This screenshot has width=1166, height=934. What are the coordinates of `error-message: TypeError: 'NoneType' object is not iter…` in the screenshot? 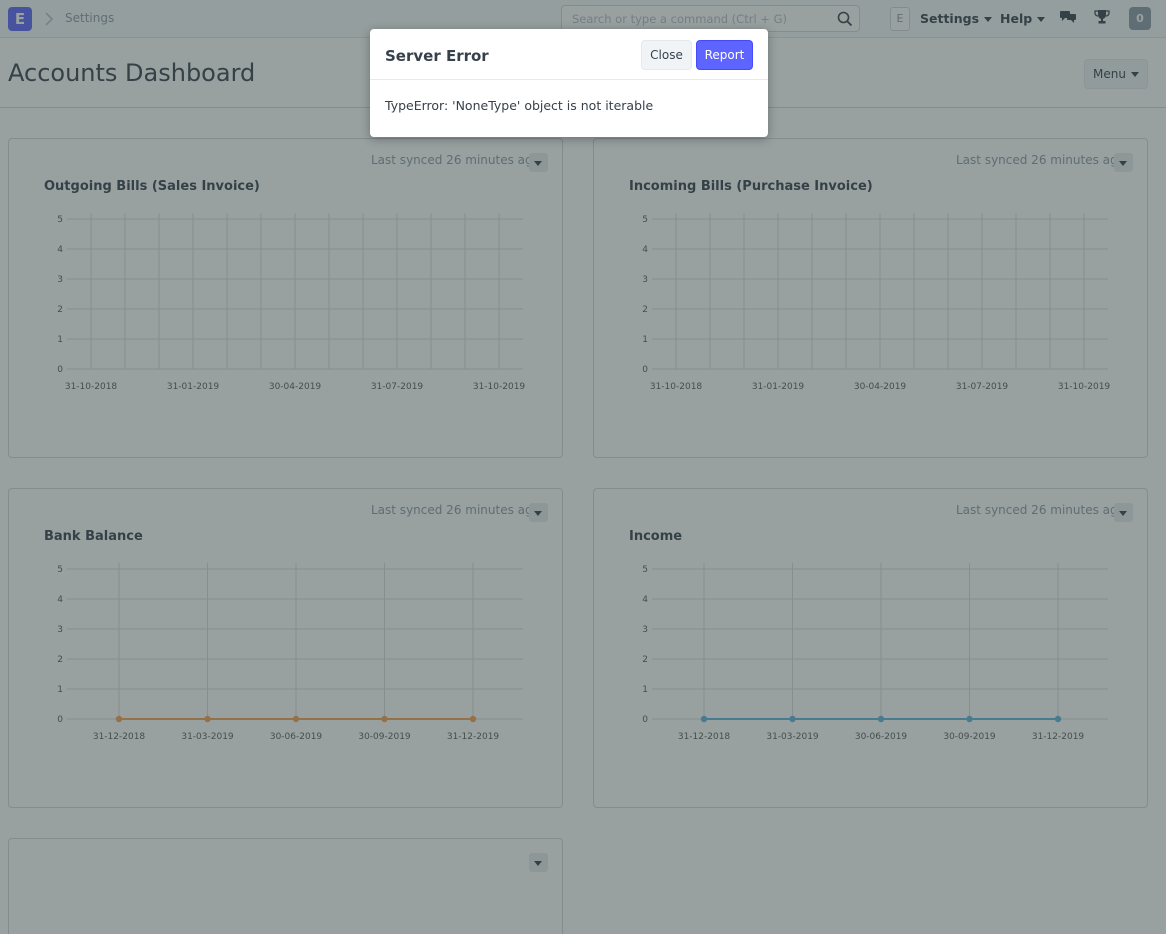 It's located at (519, 105).